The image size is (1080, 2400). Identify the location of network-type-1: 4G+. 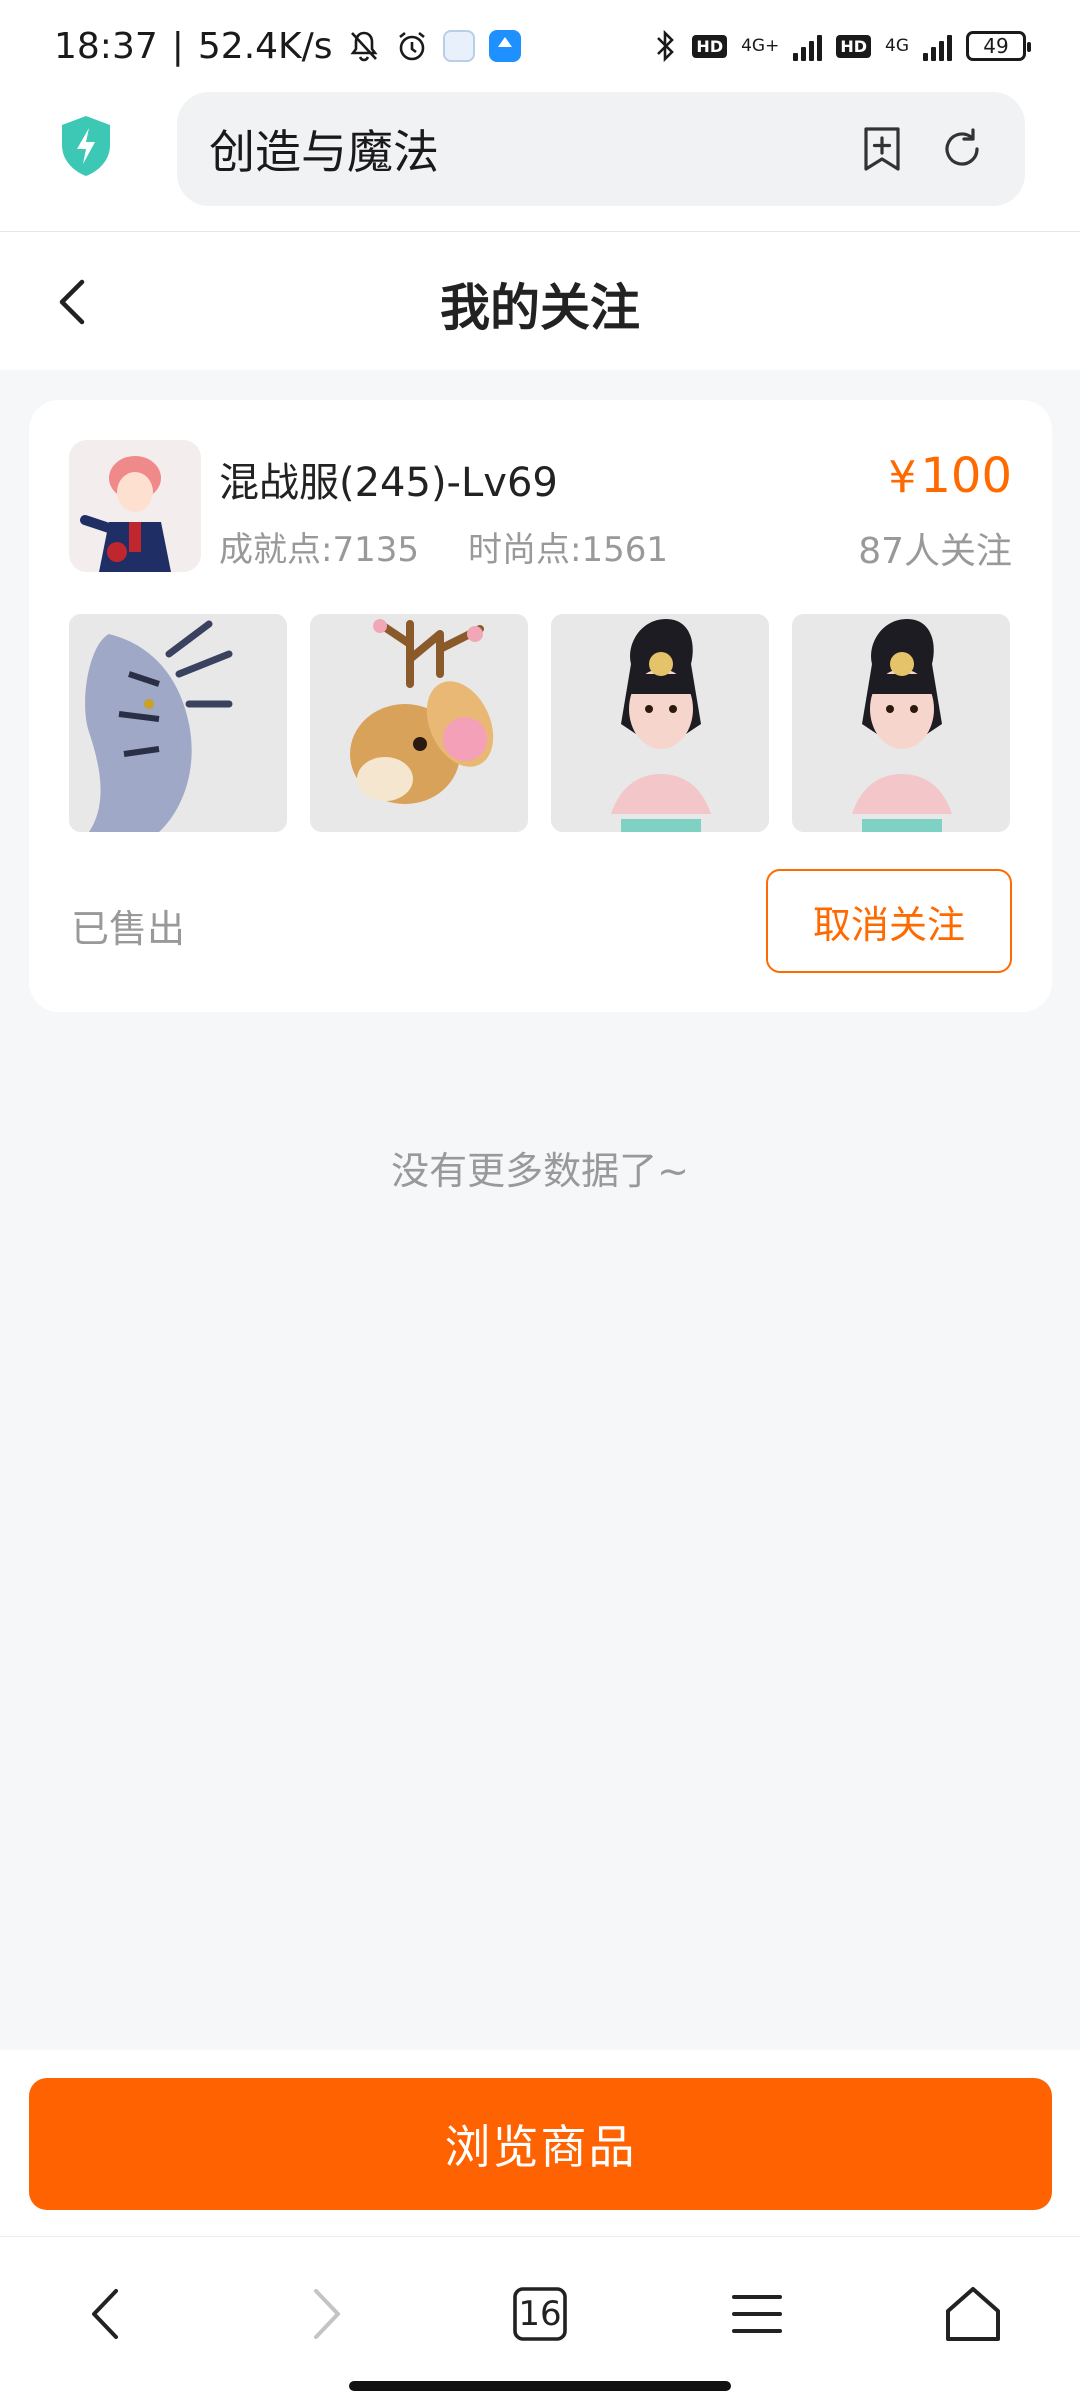
(760, 45).